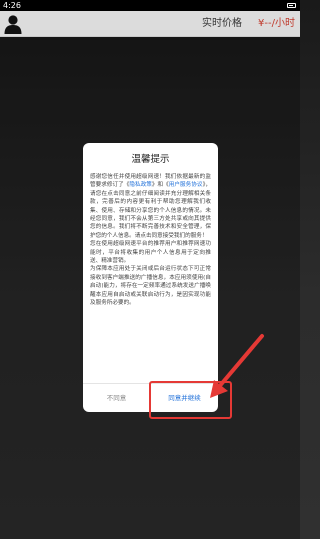  What do you see at coordinates (150, 24) in the screenshot?
I see `top-bar: 实时价格 ¥--/小时` at bounding box center [150, 24].